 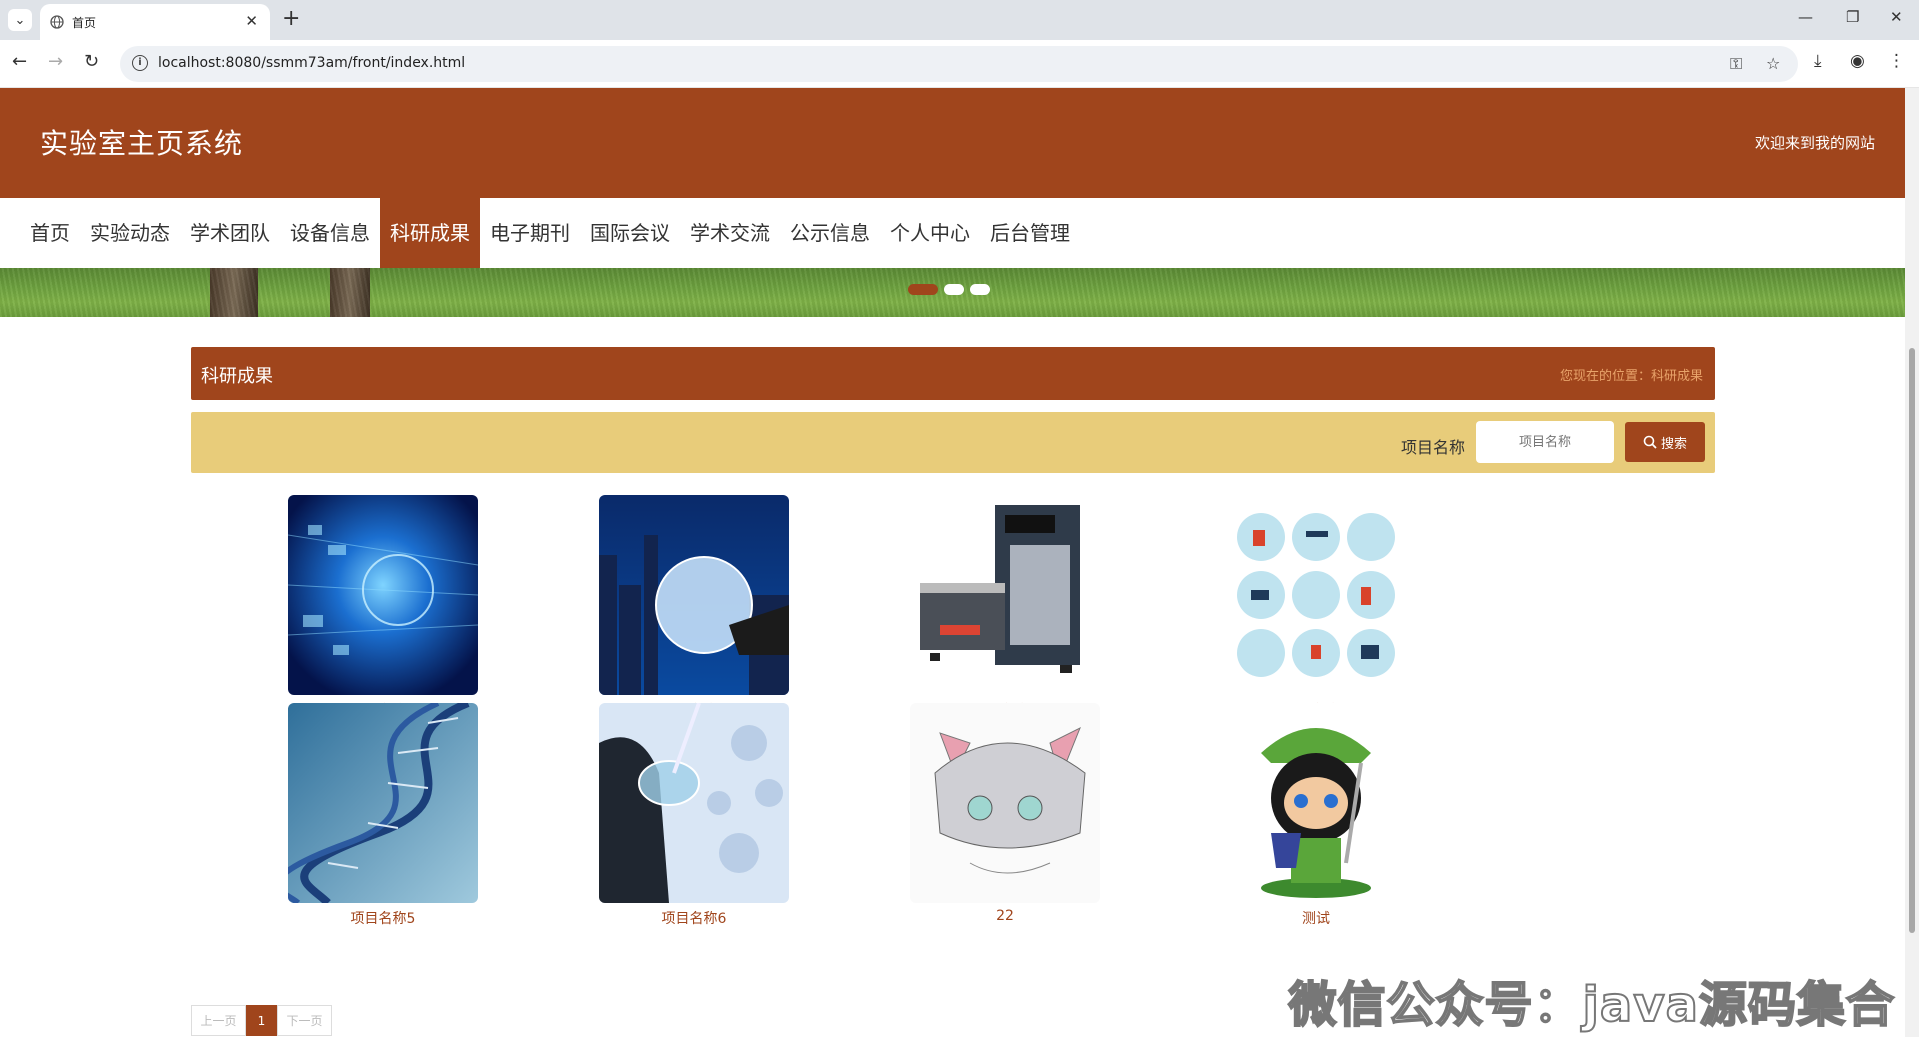 I want to click on nav-item: 公示信息, so click(x=830, y=233).